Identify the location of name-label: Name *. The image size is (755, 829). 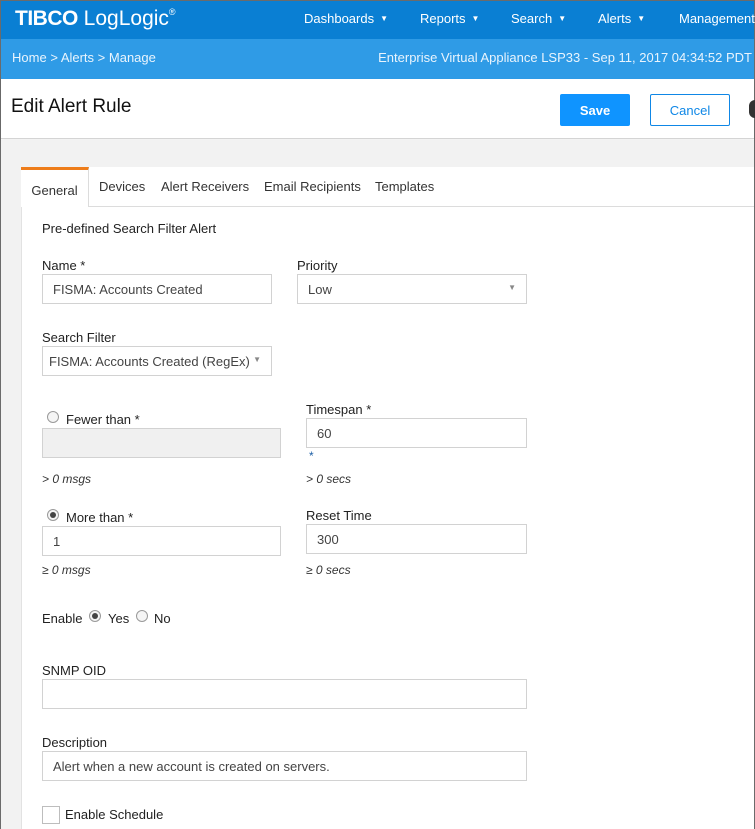
(64, 265).